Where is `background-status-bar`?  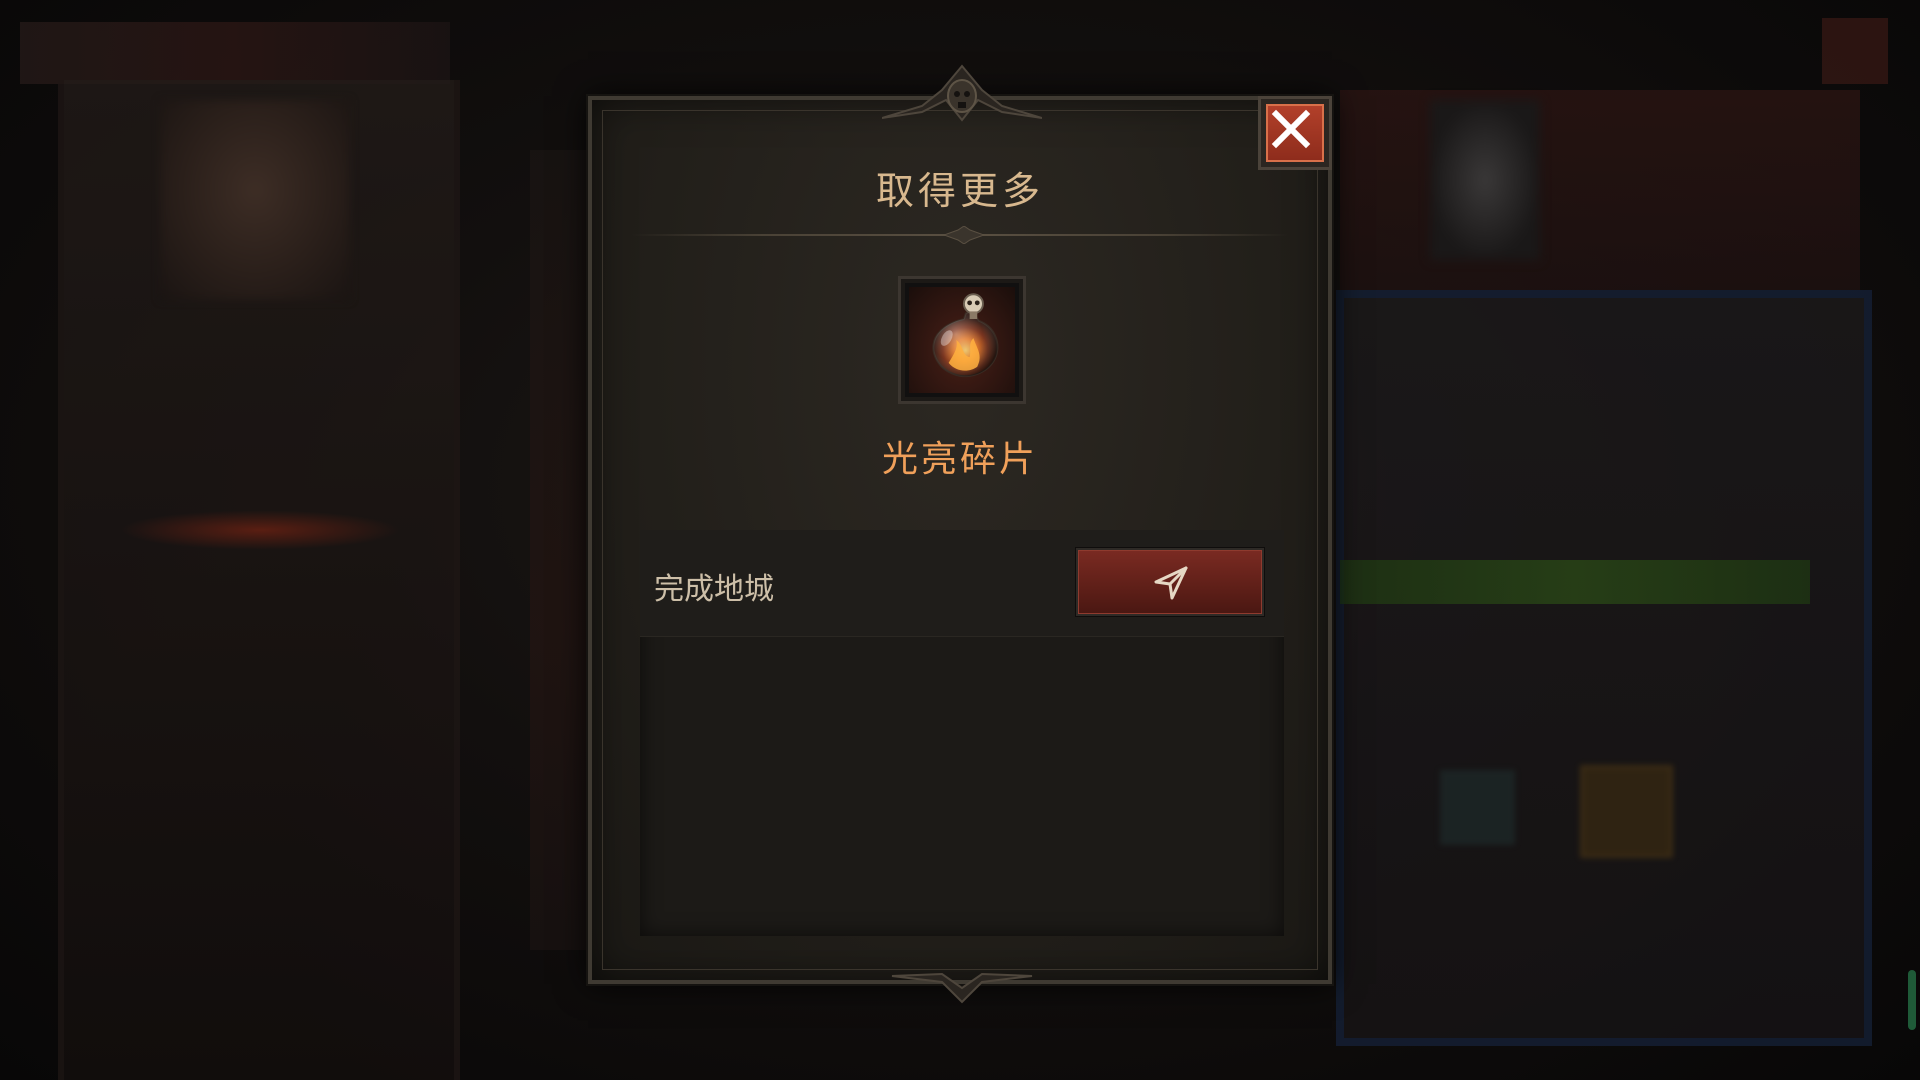
background-status-bar is located at coordinates (1575, 582).